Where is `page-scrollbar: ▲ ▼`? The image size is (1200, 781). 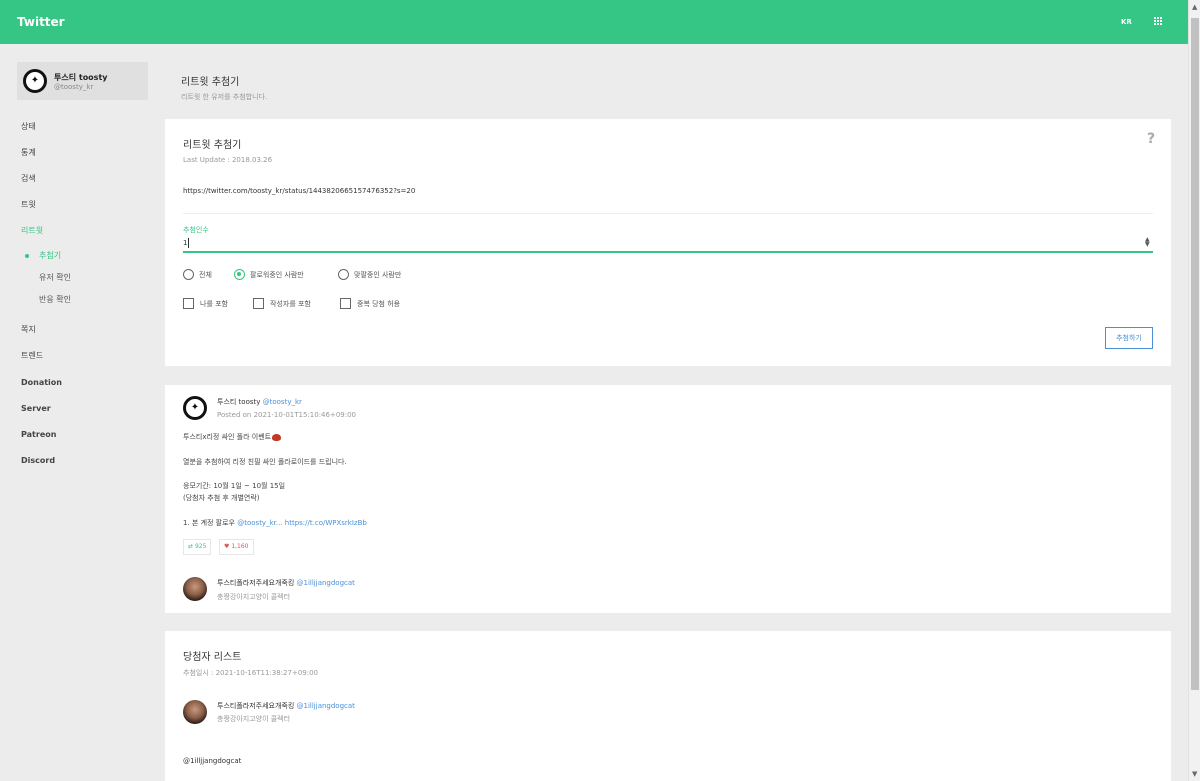
page-scrollbar: ▲ ▼ is located at coordinates (1194, 390).